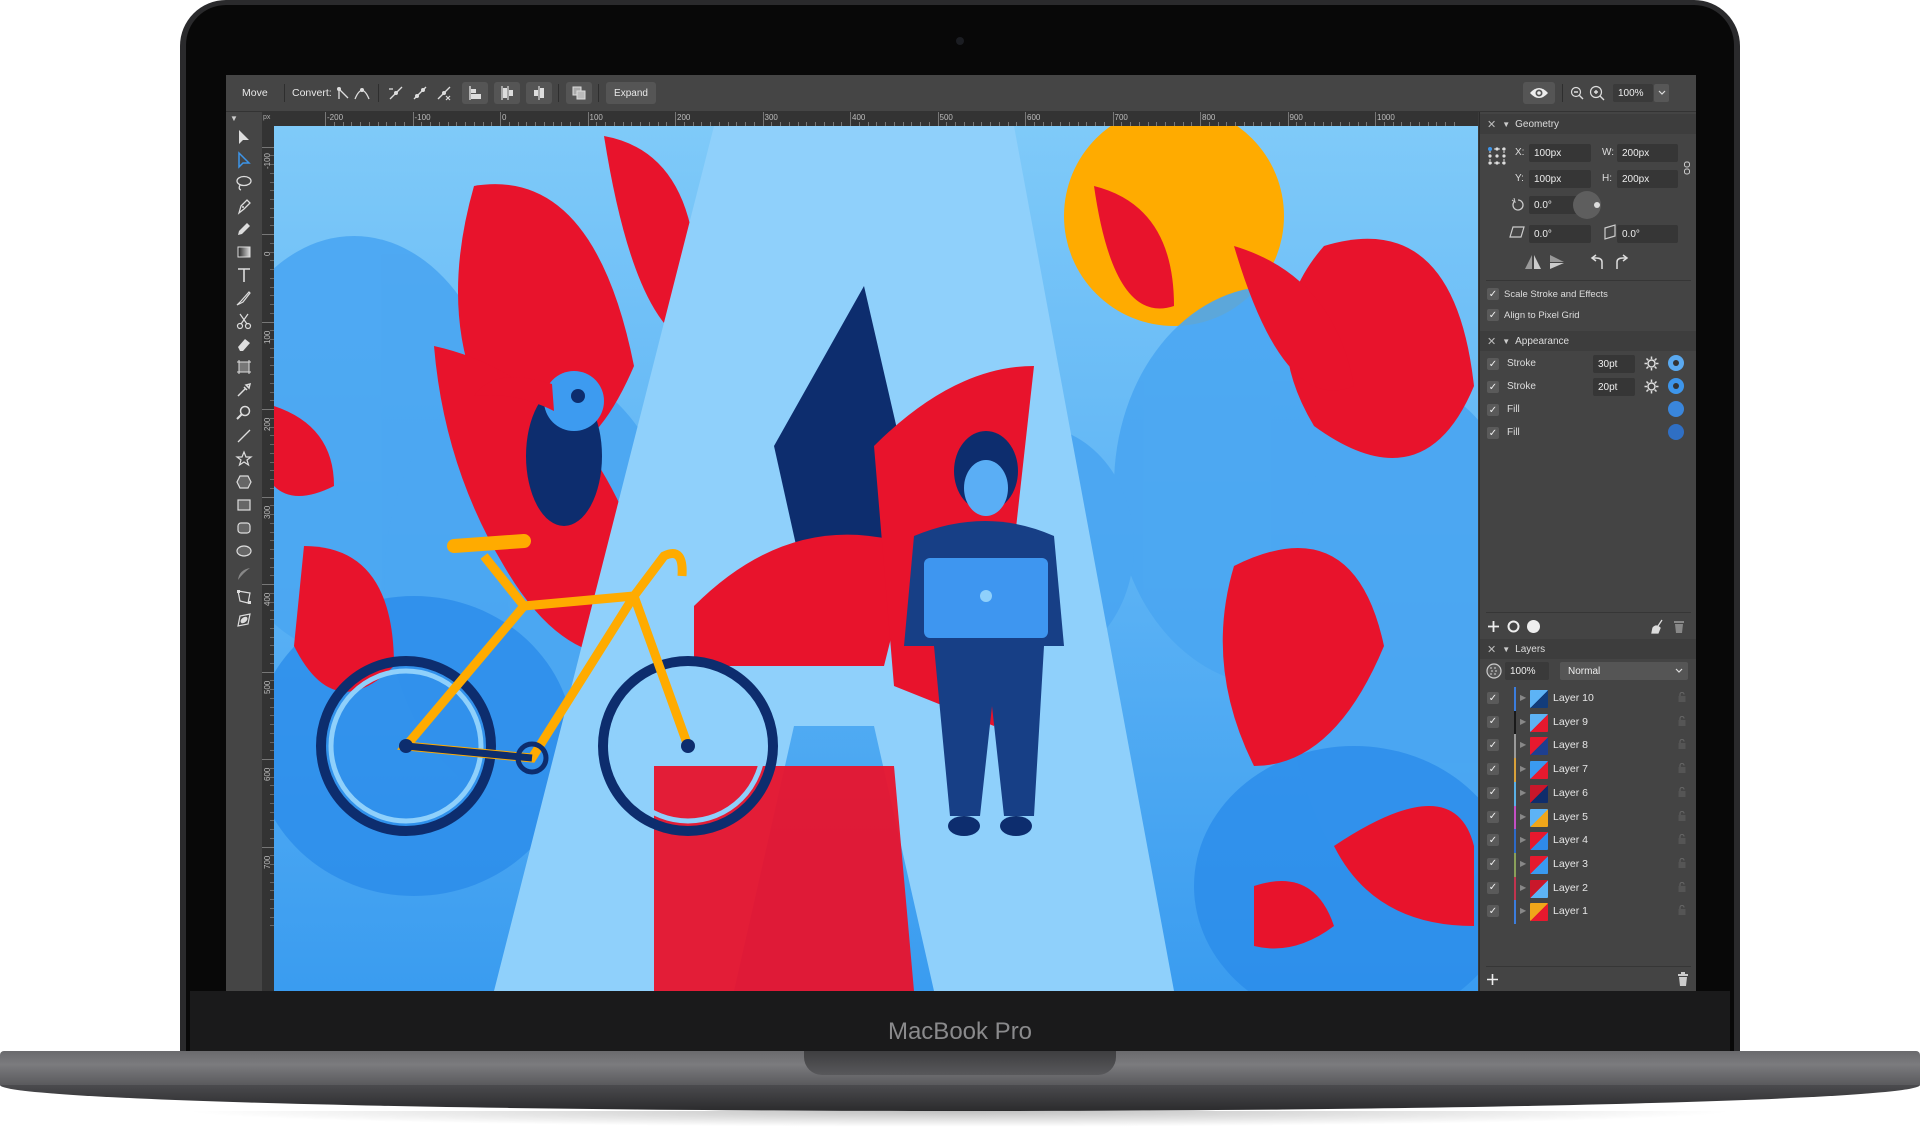  I want to click on geometry-header: ✕ ▼ Geometry, so click(1588, 124).